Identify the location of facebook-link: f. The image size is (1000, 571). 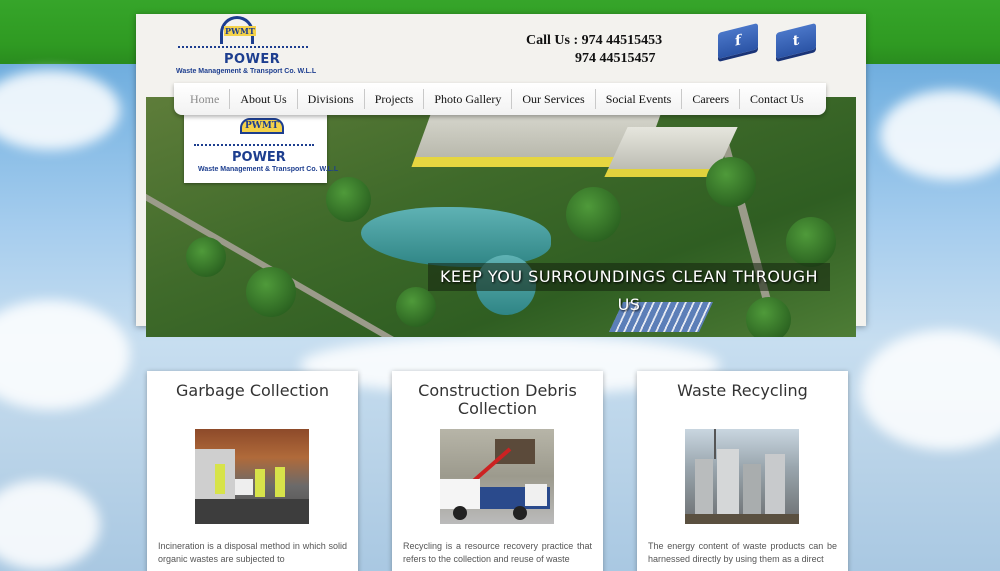
(737, 42).